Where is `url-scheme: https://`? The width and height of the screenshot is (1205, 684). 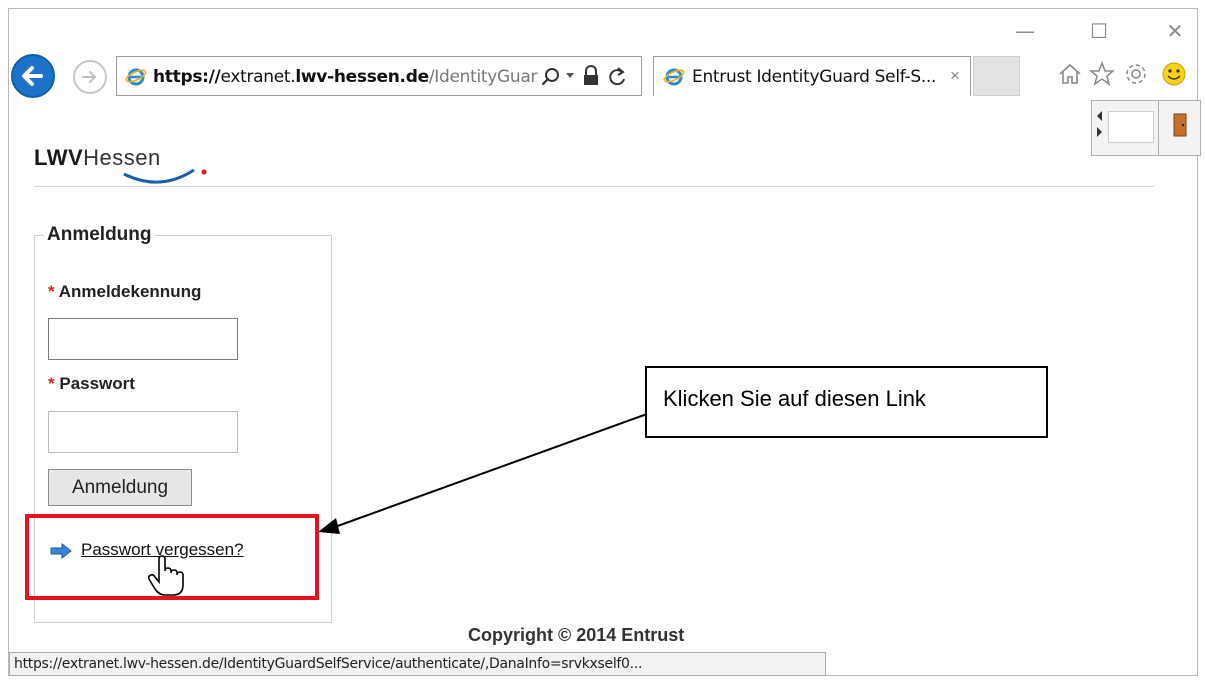
url-scheme: https:// is located at coordinates (187, 77).